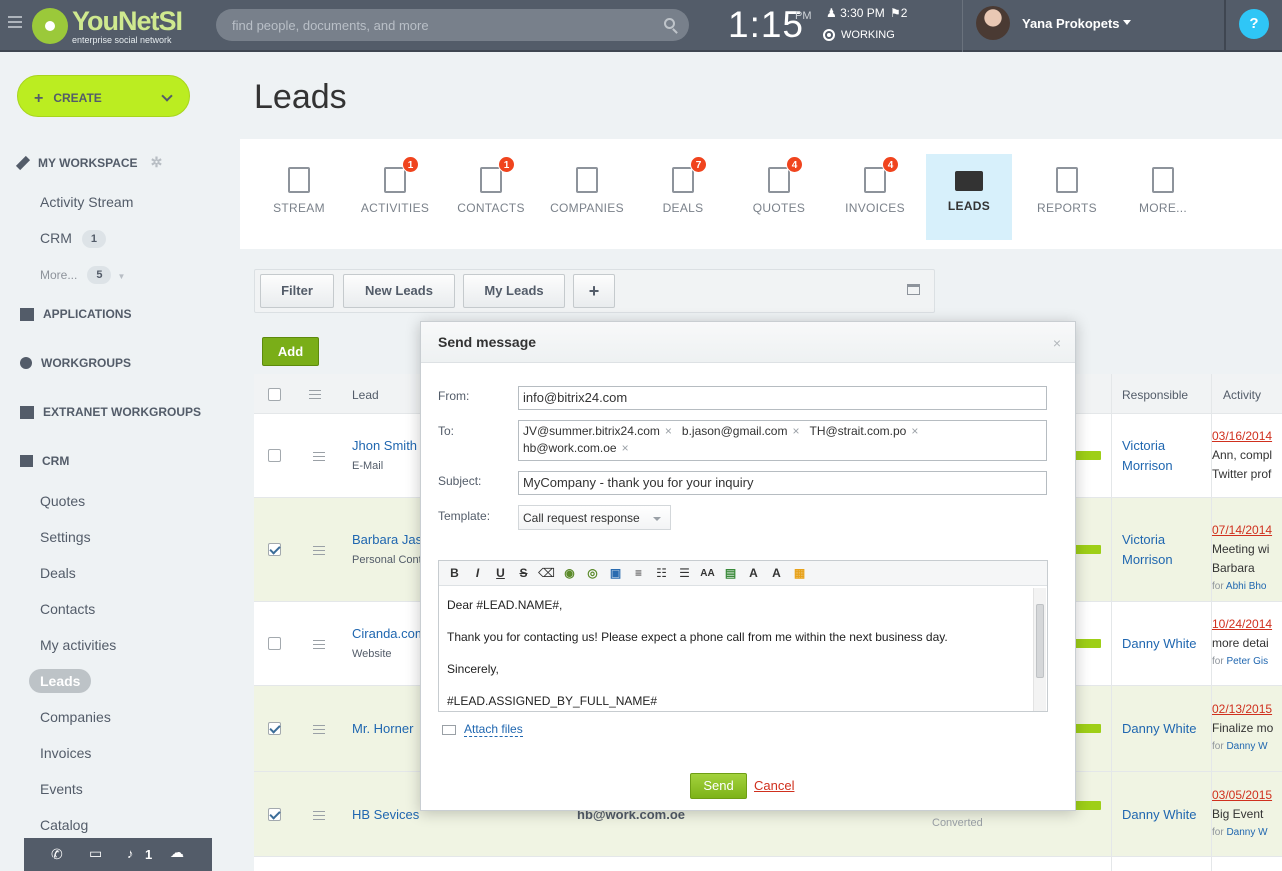  What do you see at coordinates (1040, 641) in the screenshot?
I see `scrollbar-thumb` at bounding box center [1040, 641].